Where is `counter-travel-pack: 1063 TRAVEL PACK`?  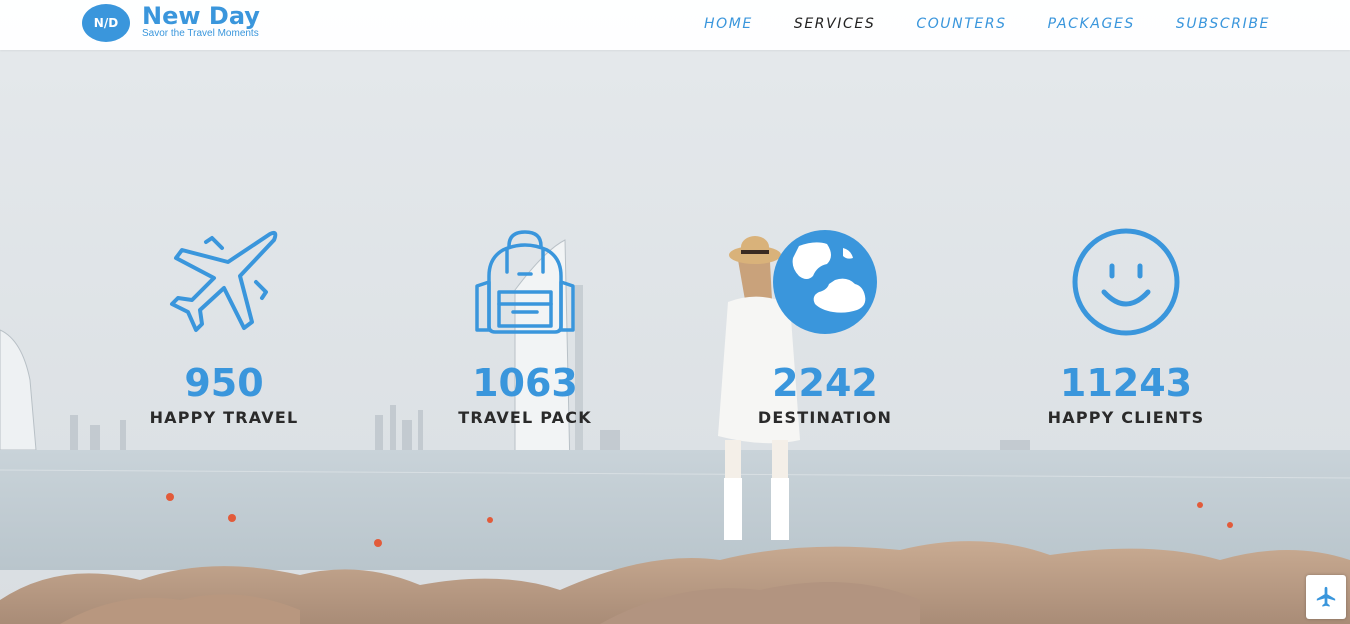
counter-travel-pack: 1063 TRAVEL PACK is located at coordinates (525, 327).